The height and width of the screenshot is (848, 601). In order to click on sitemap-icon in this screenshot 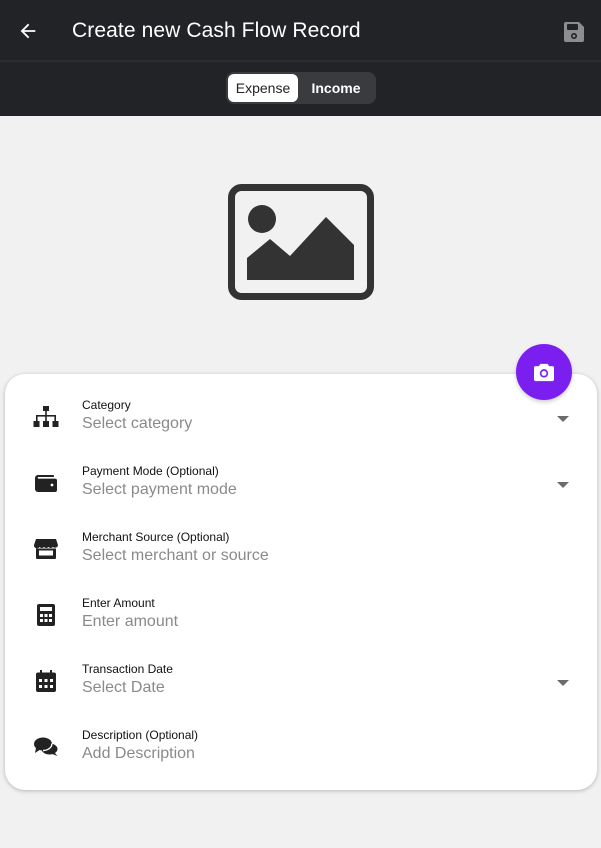, I will do `click(46, 417)`.